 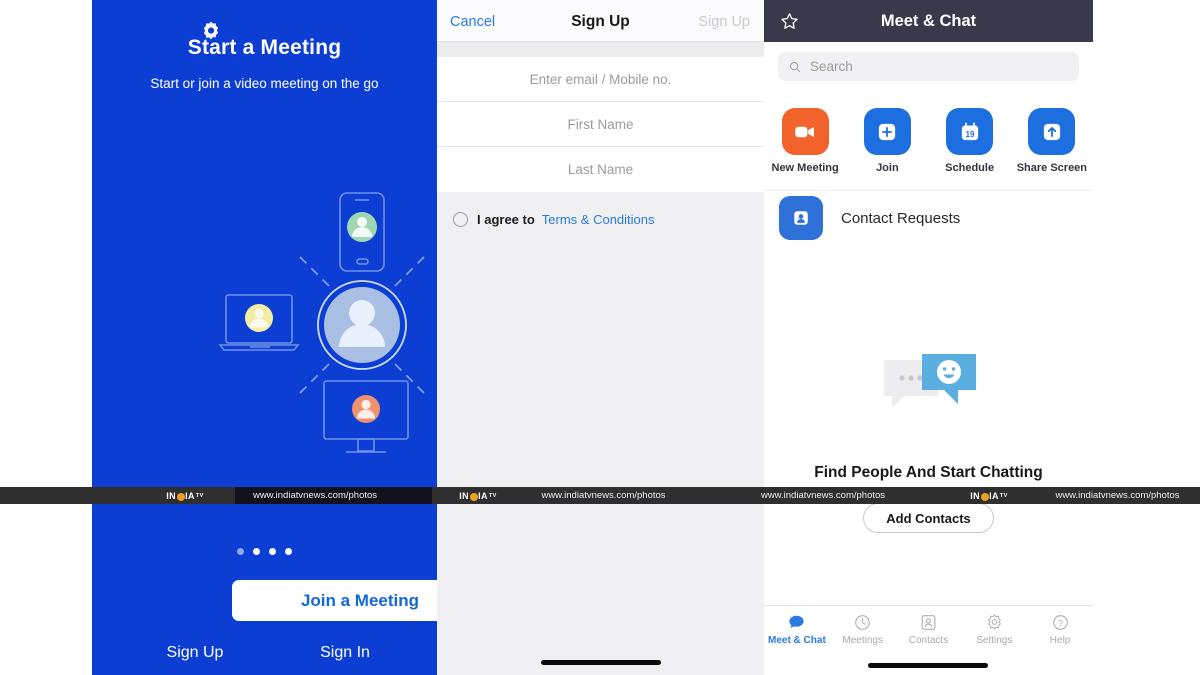 I want to click on first-name-field: First Name, so click(x=600, y=124).